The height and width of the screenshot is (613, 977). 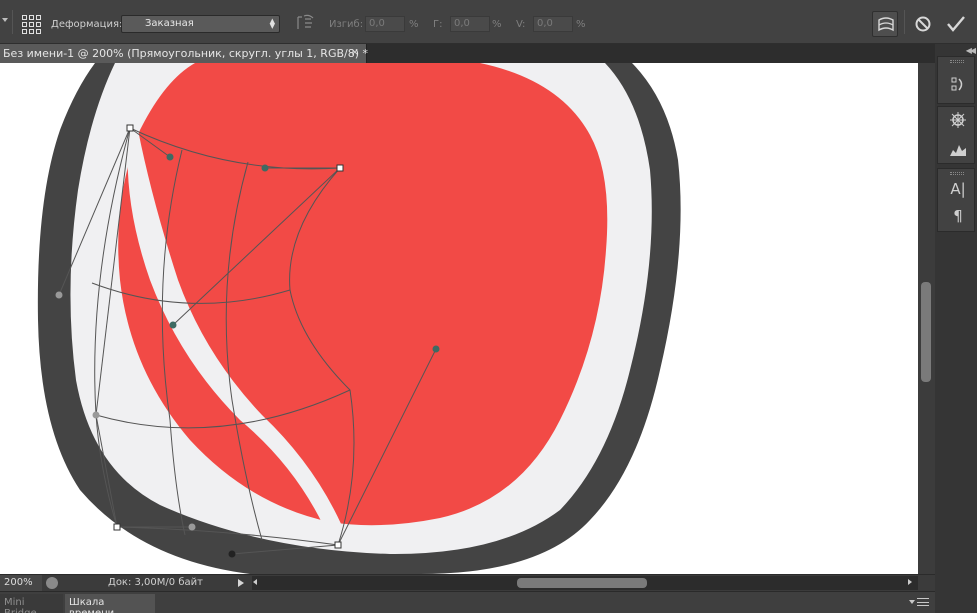 I want to click on horizontal-scrollbar, so click(x=585, y=583).